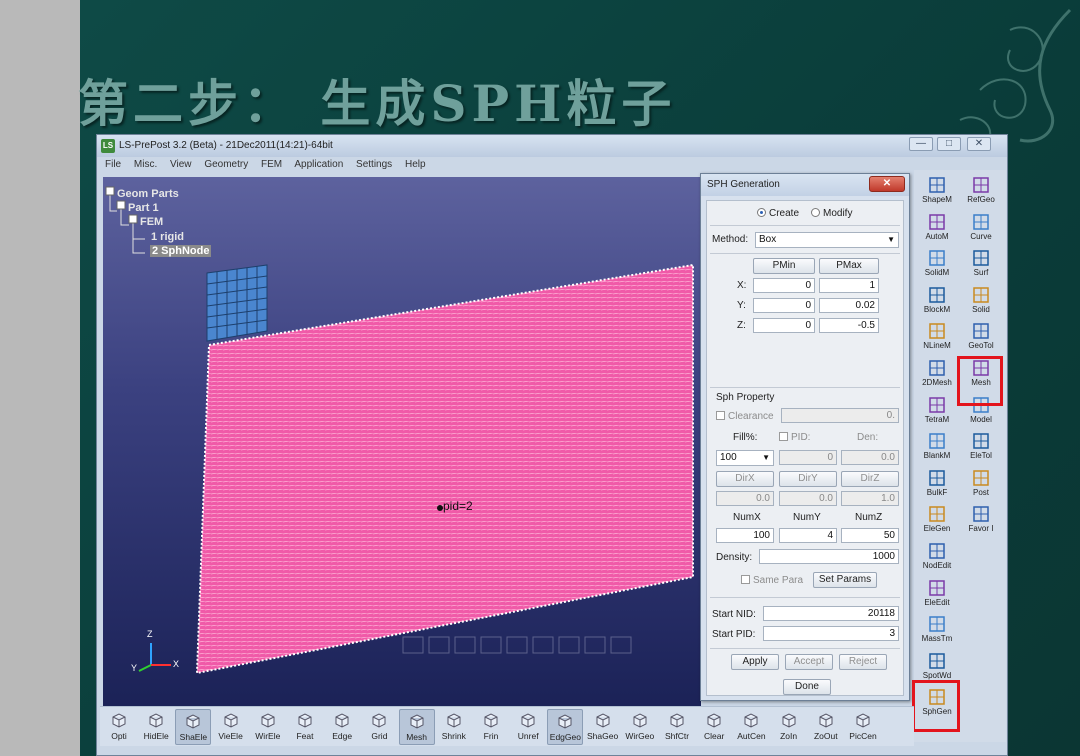 The image size is (1080, 756). Describe the element at coordinates (981, 199) in the screenshot. I see `tool-label: RefGeo` at that location.